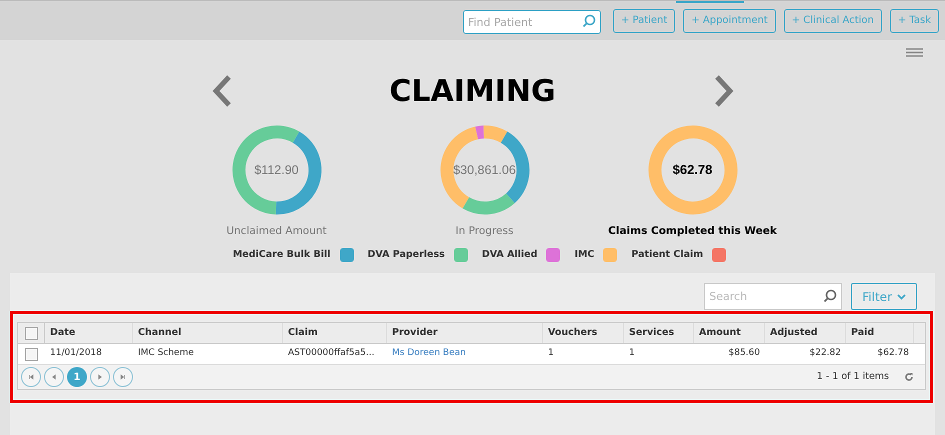 This screenshot has height=435, width=945. What do you see at coordinates (852, 377) in the screenshot?
I see `pager-summary: 1 - 1 of 1 items` at bounding box center [852, 377].